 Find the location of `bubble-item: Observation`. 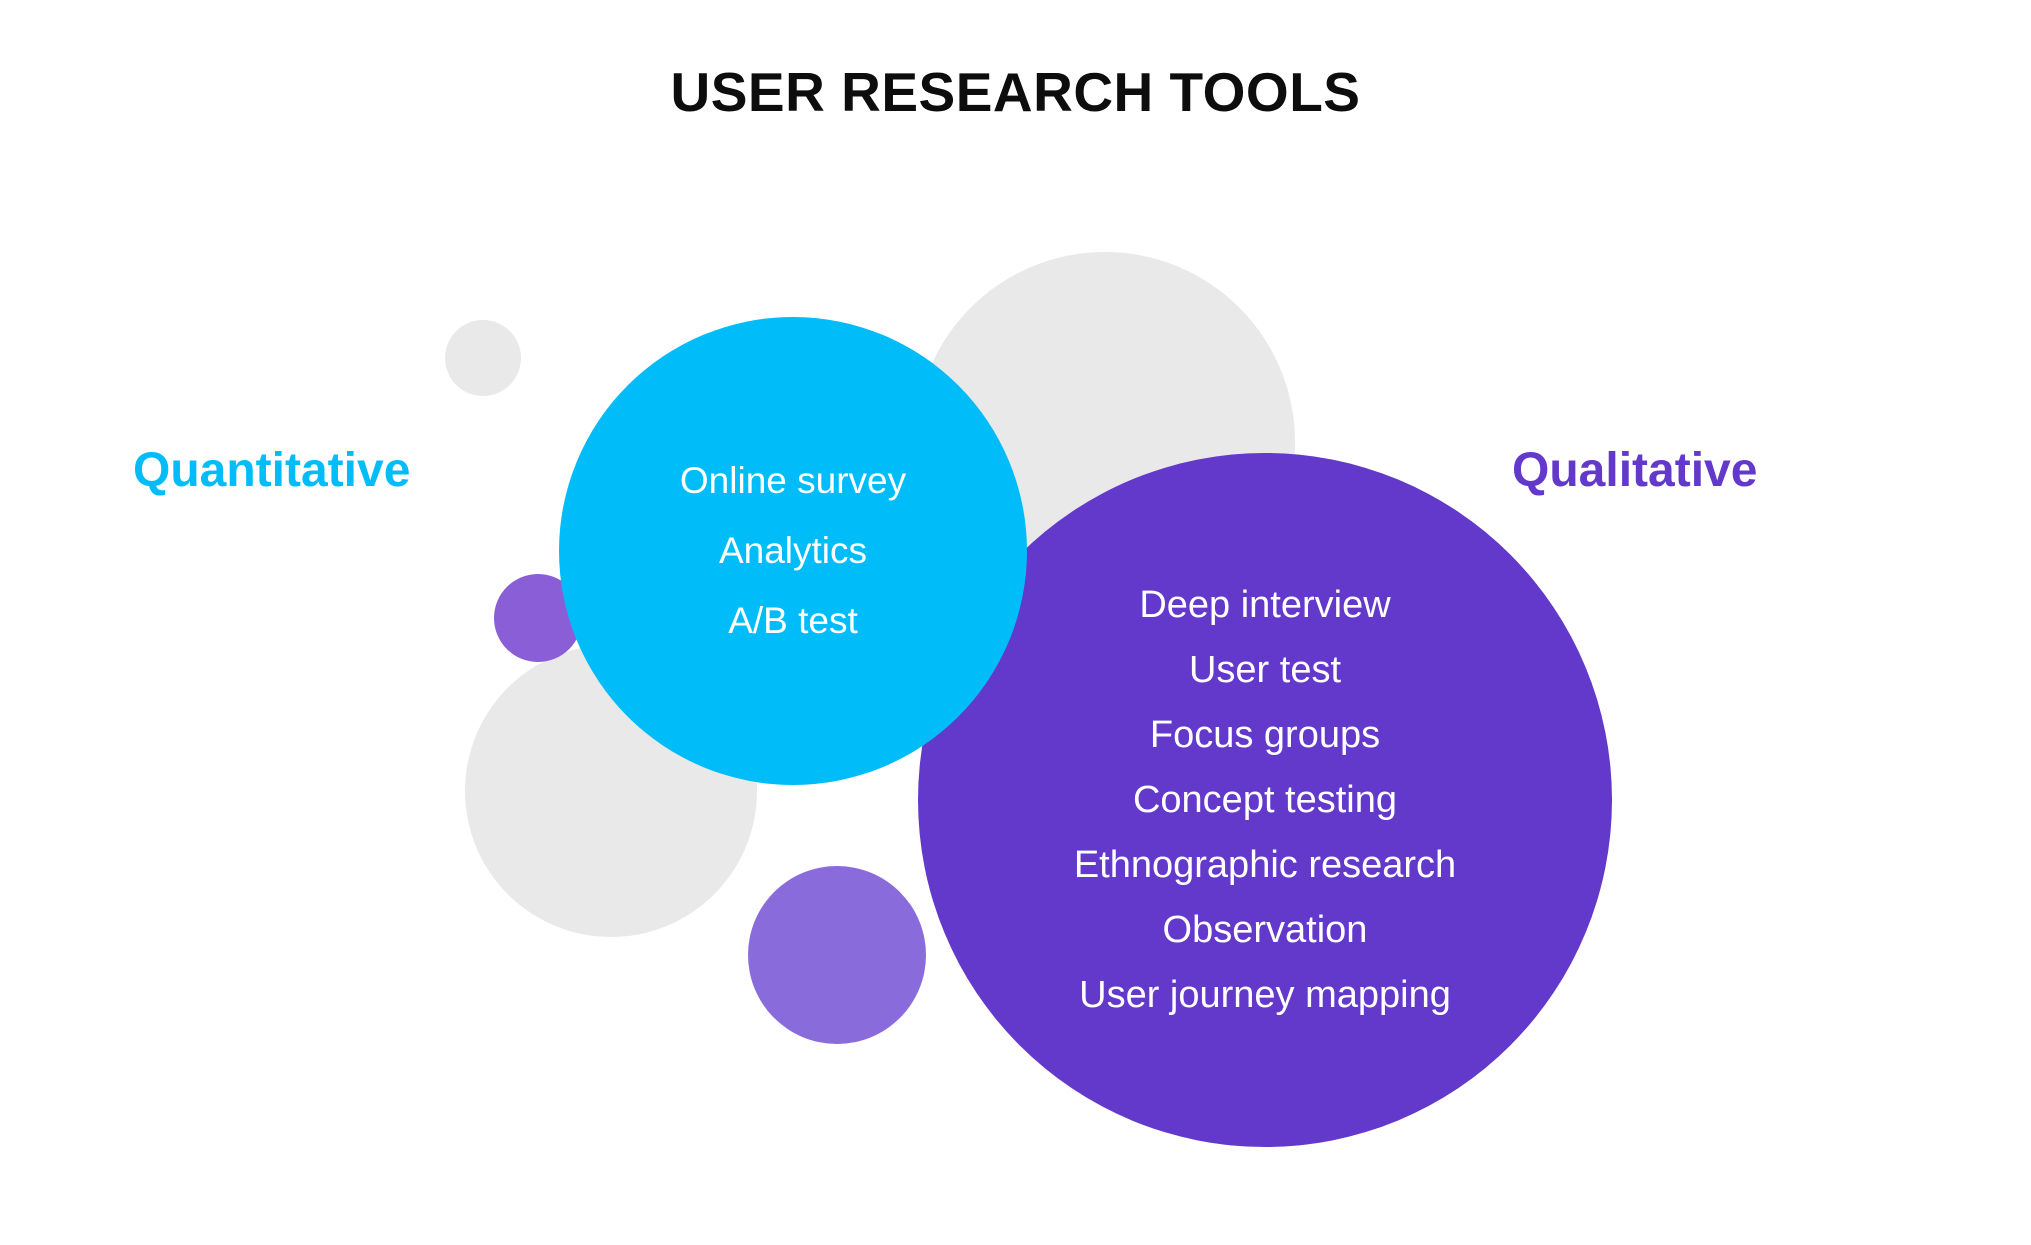

bubble-item: Observation is located at coordinates (1265, 929).